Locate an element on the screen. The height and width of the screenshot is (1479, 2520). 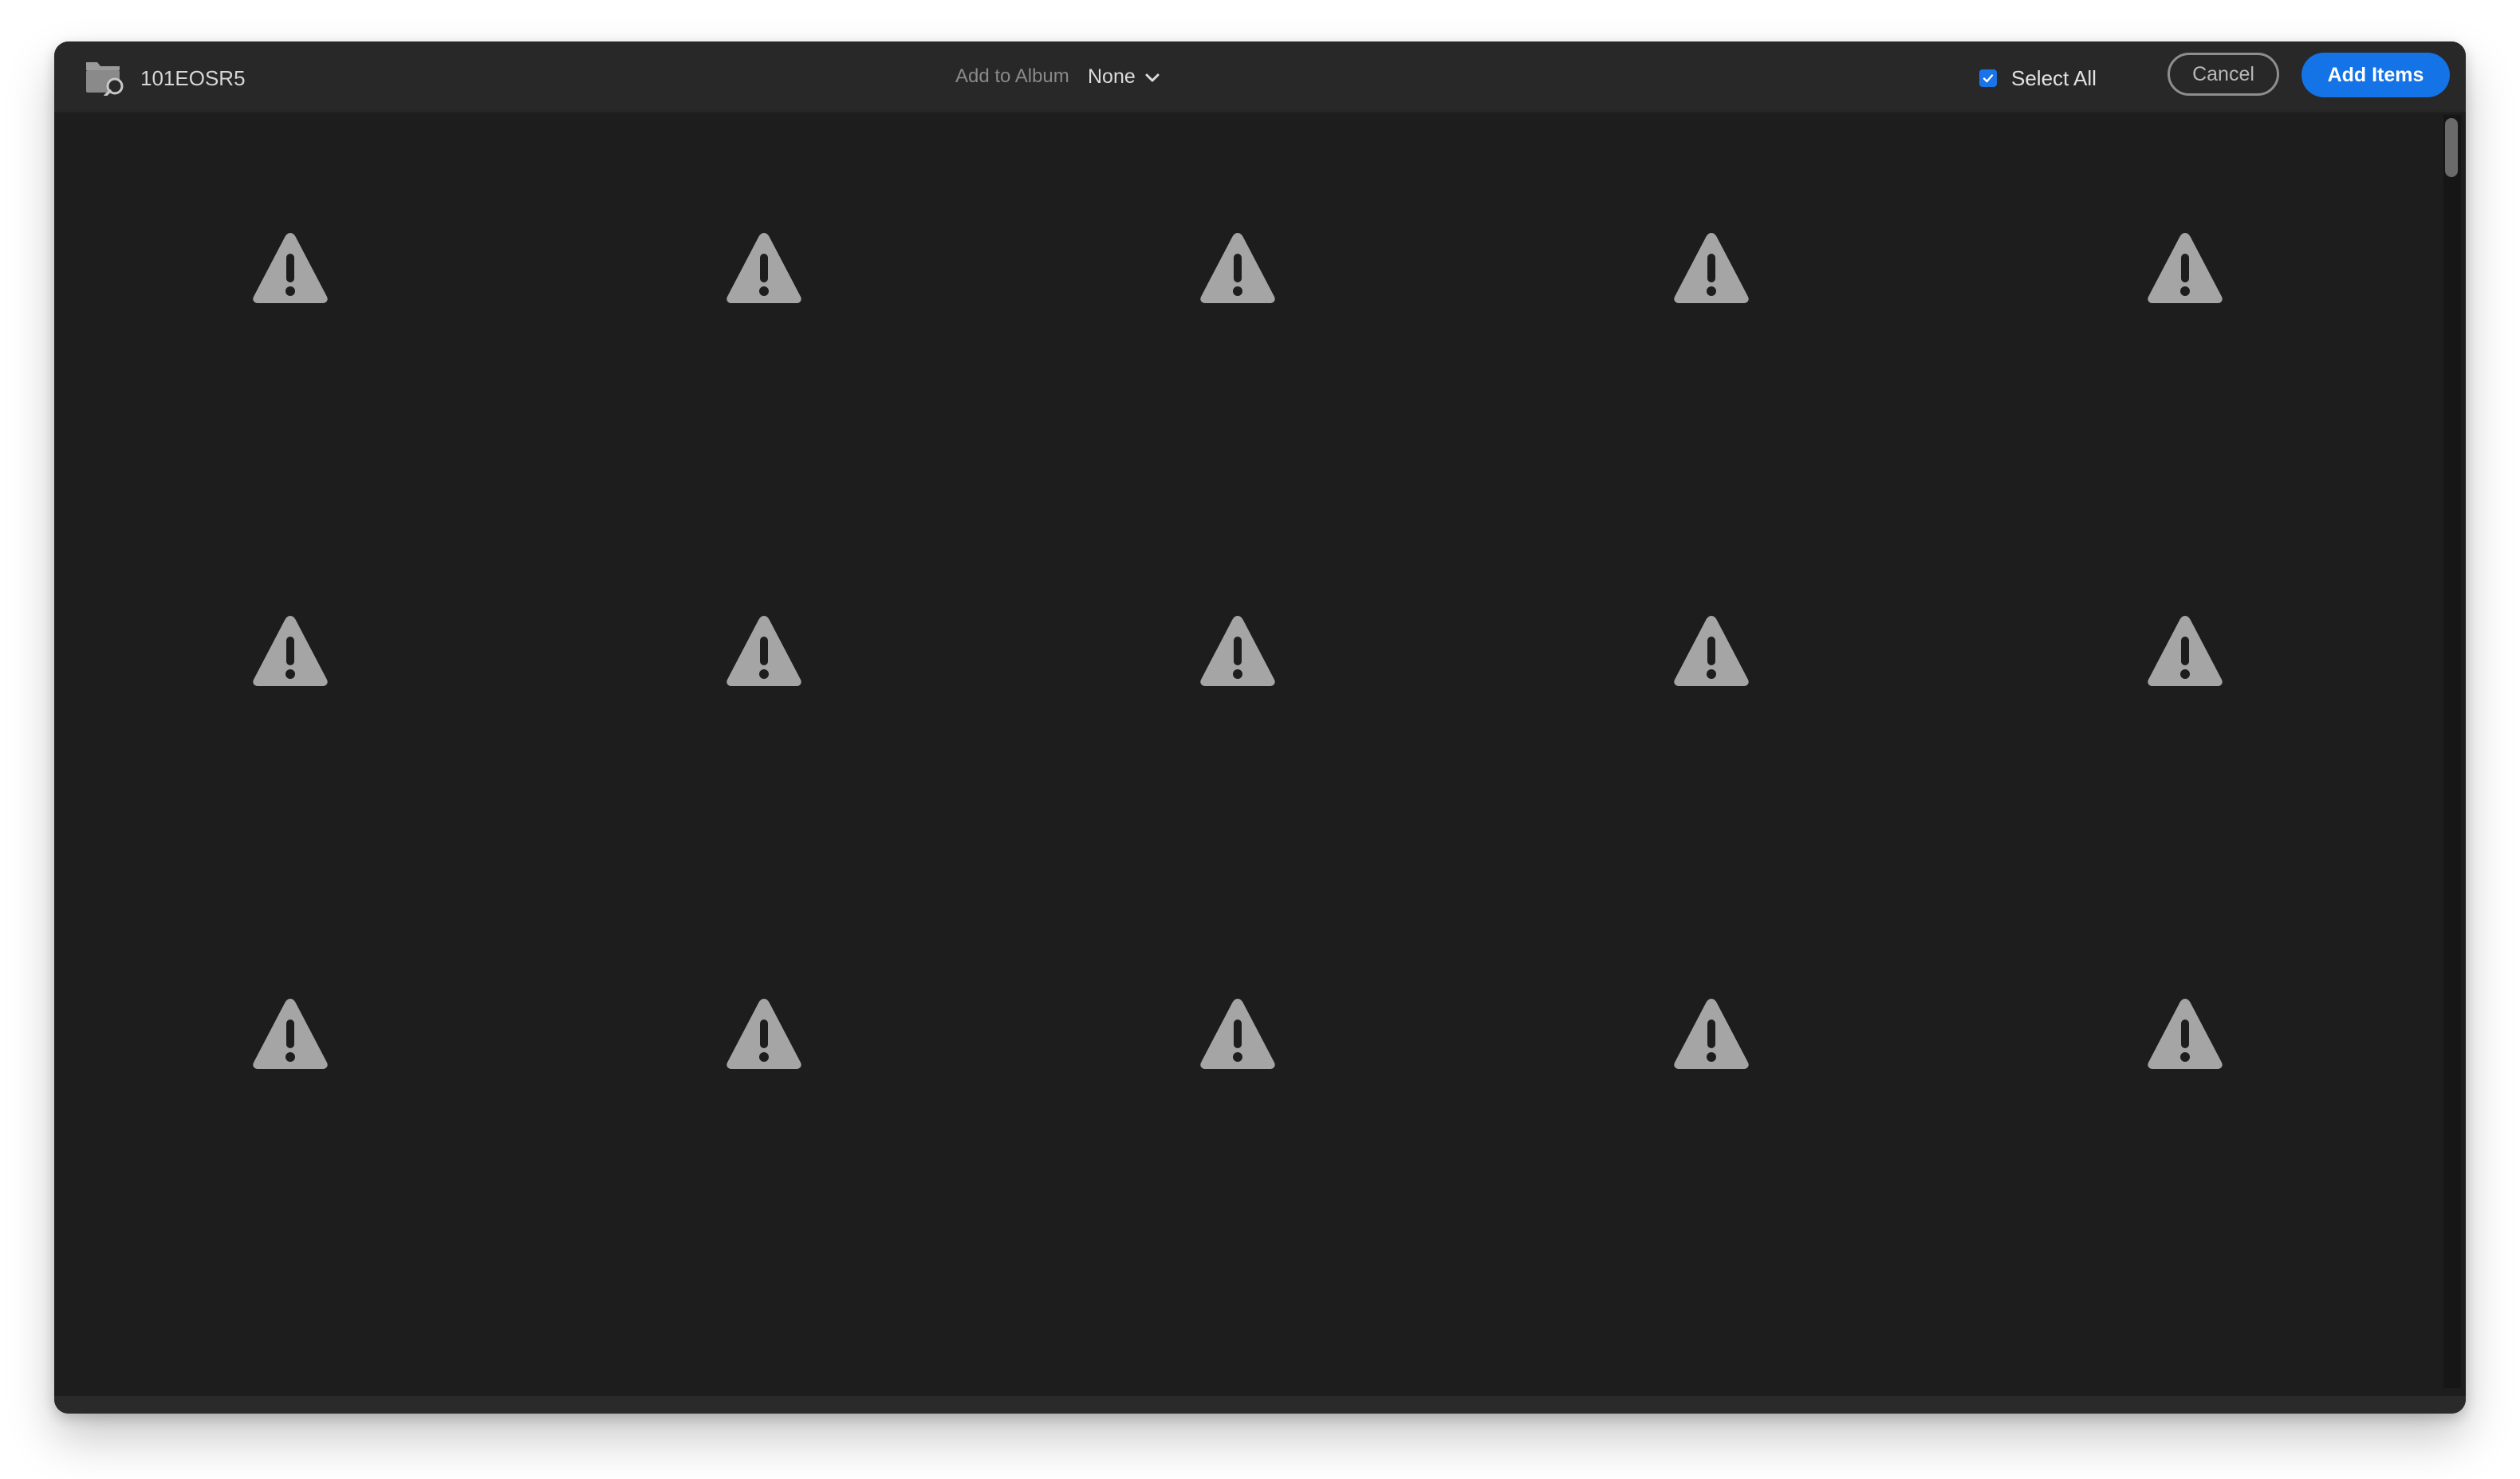
album-dropdown: None is located at coordinates (1125, 77).